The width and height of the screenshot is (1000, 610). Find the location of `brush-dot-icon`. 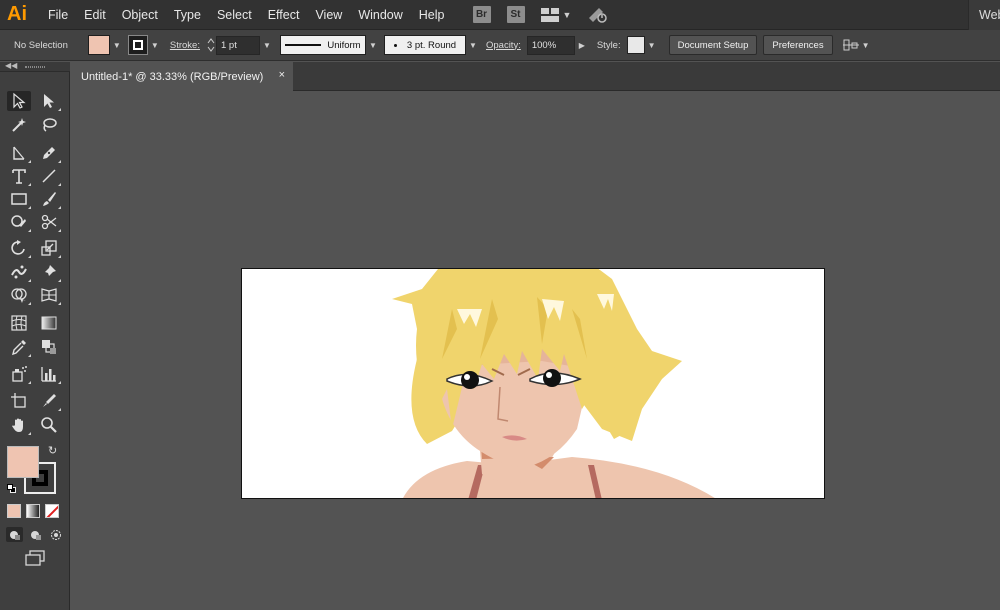

brush-dot-icon is located at coordinates (395, 45).